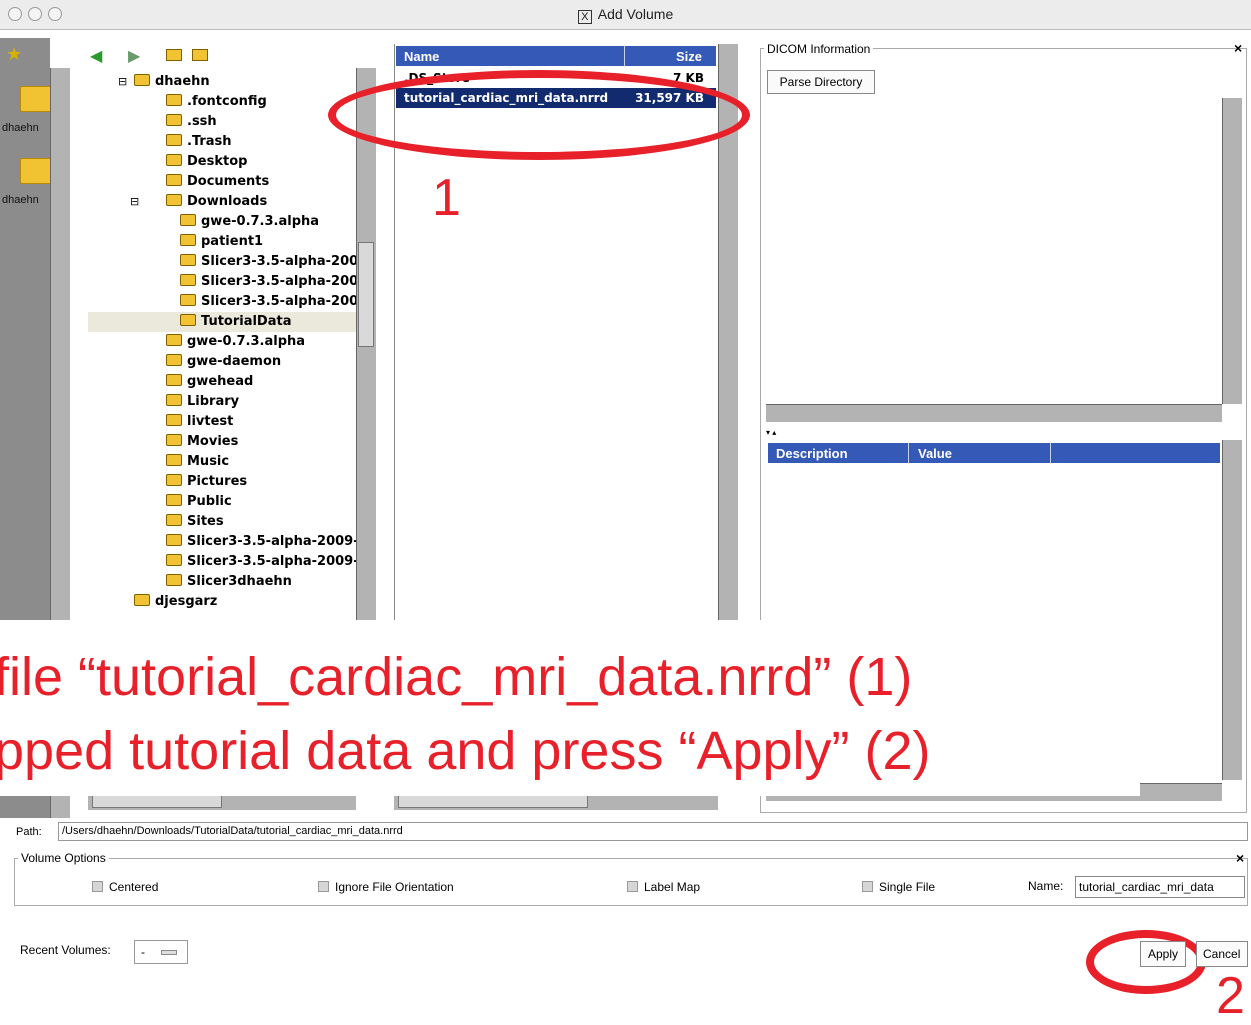 This screenshot has height=1025, width=1251. I want to click on volume-options-close-icon: ×, so click(1240, 858).